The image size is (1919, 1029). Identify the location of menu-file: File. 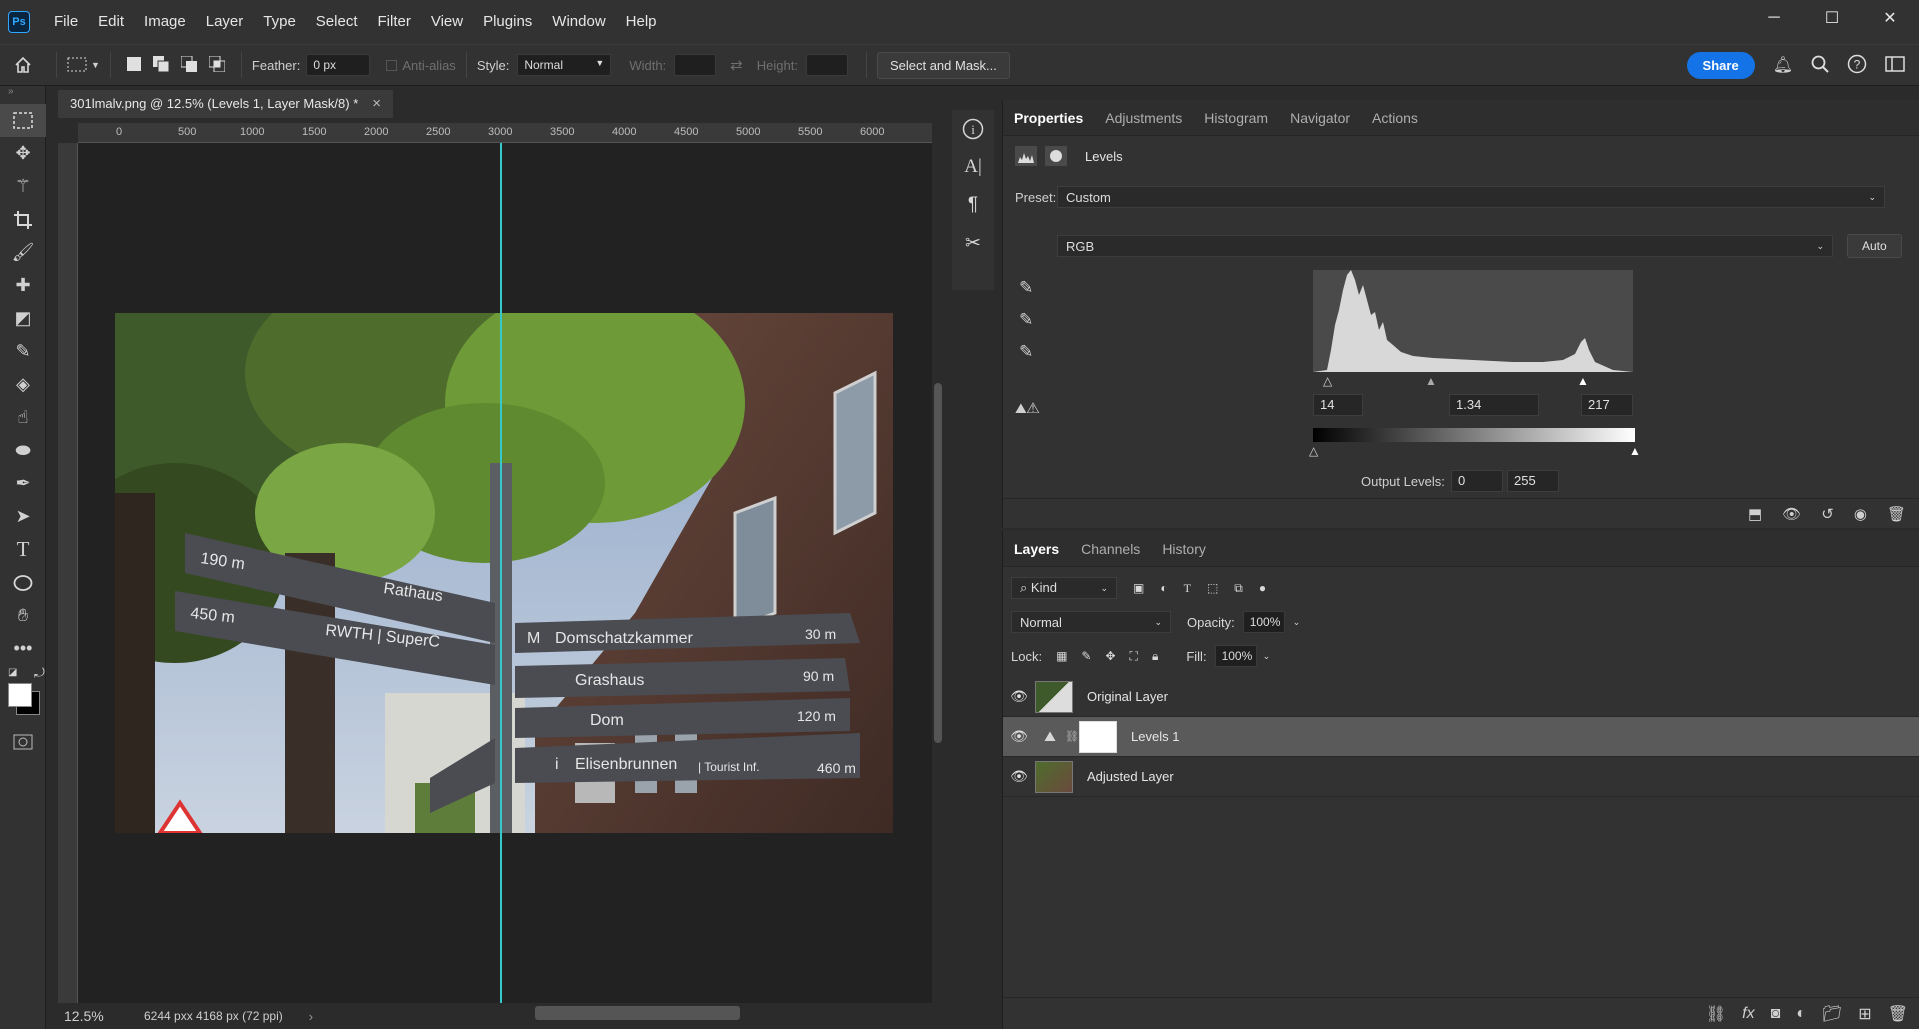
(66, 22).